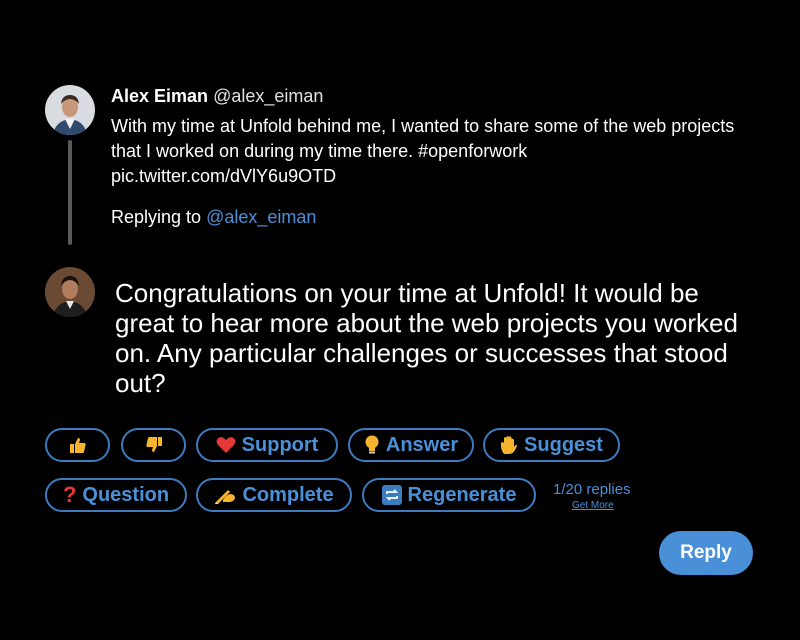  I want to click on complete-button: Complete, so click(274, 495).